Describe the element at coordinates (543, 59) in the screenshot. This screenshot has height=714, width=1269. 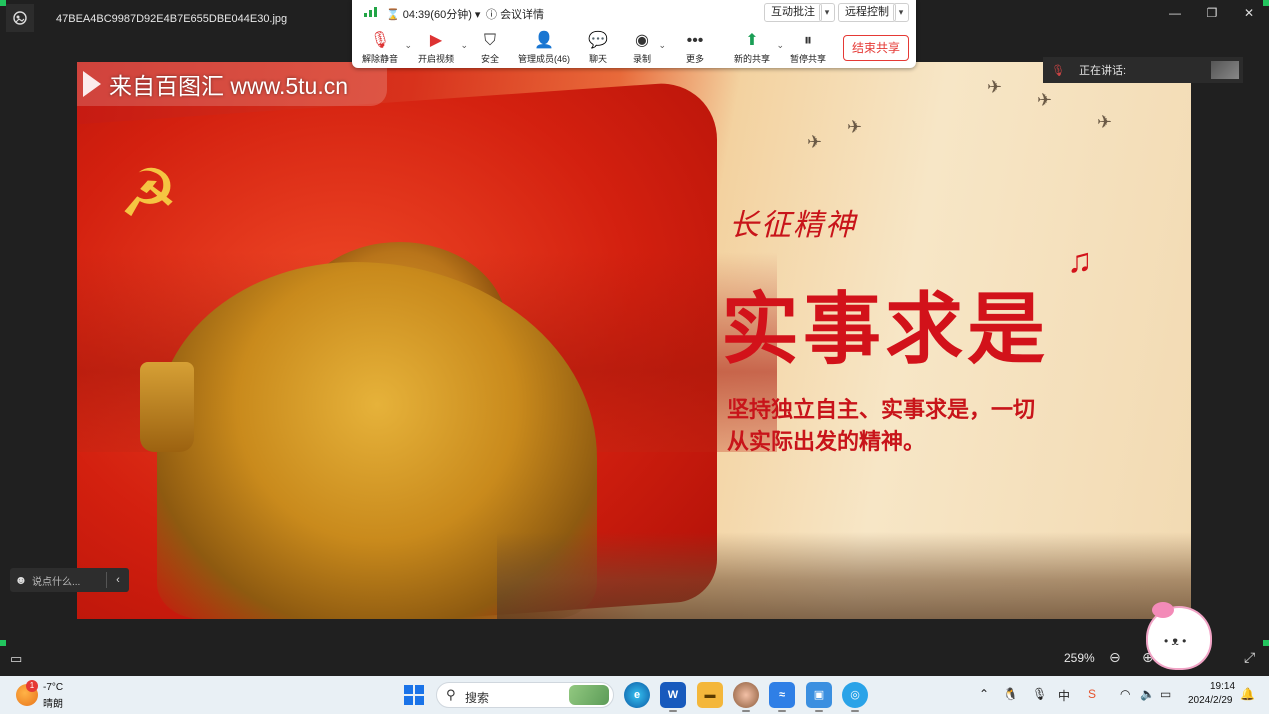
I see `tool-label: 管理成员(46)` at that location.